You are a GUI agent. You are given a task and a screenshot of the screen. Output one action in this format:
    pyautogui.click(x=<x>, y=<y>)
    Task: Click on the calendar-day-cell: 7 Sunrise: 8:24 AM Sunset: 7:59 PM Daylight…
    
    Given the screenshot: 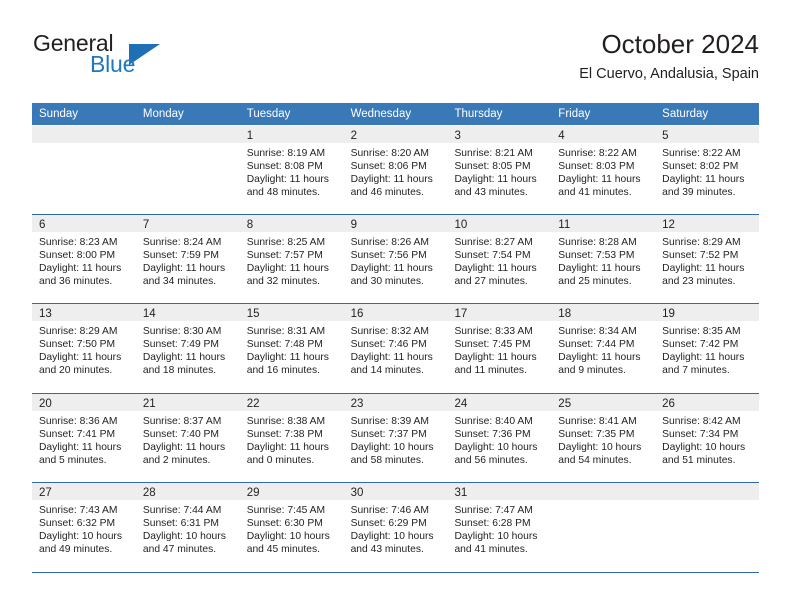 What is the action you would take?
    pyautogui.click(x=187, y=258)
    